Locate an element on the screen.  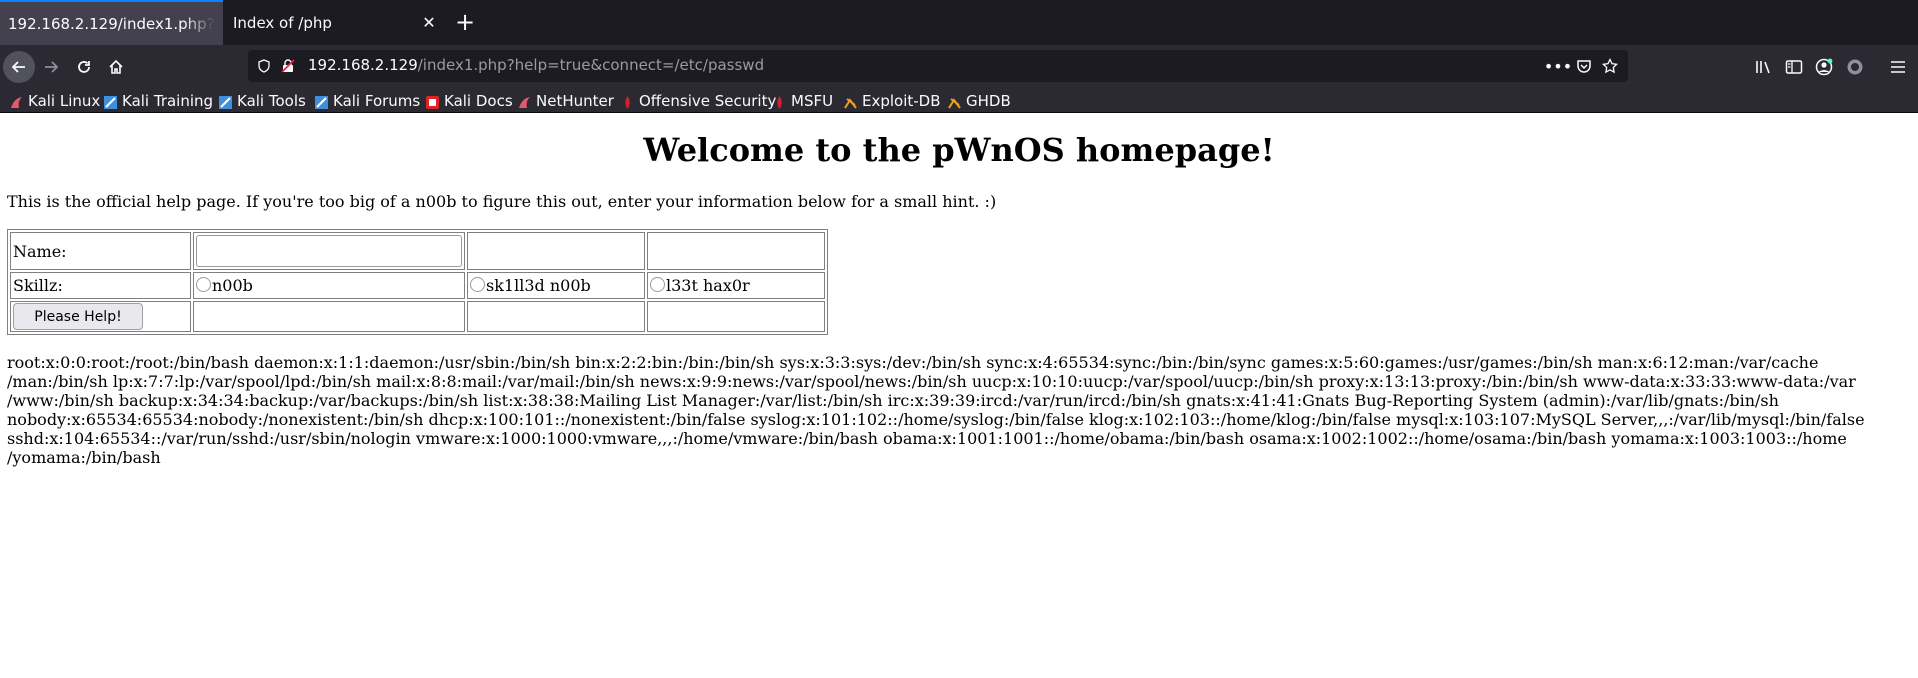
bookmark-msfu: MSFU is located at coordinates (803, 101).